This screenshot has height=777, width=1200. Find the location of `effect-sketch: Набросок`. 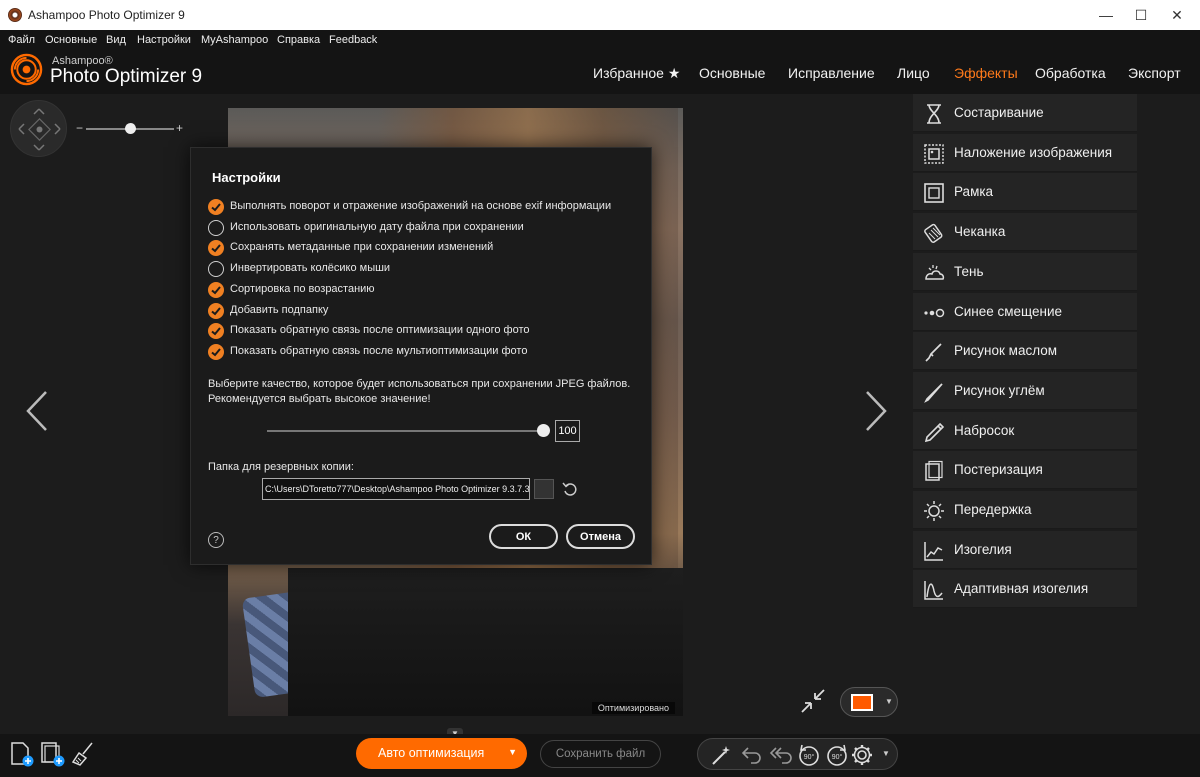

effect-sketch: Набросок is located at coordinates (1025, 430).